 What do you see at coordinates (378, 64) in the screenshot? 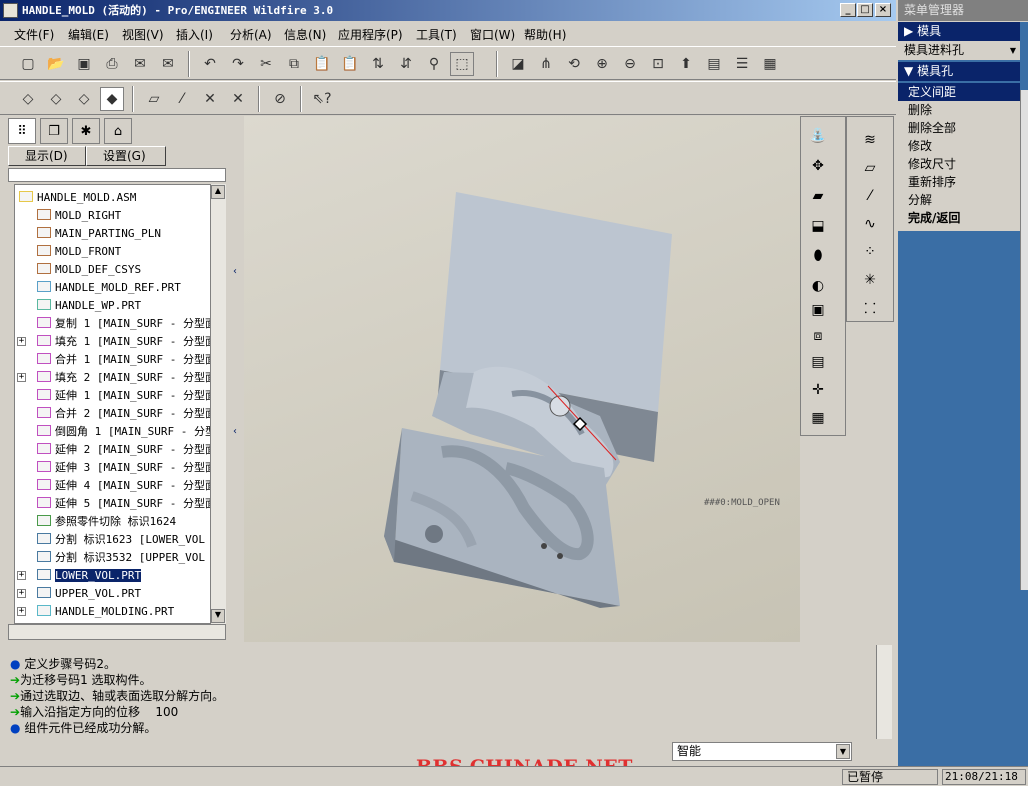
I see `regenerate-icon: ⇅` at bounding box center [378, 64].